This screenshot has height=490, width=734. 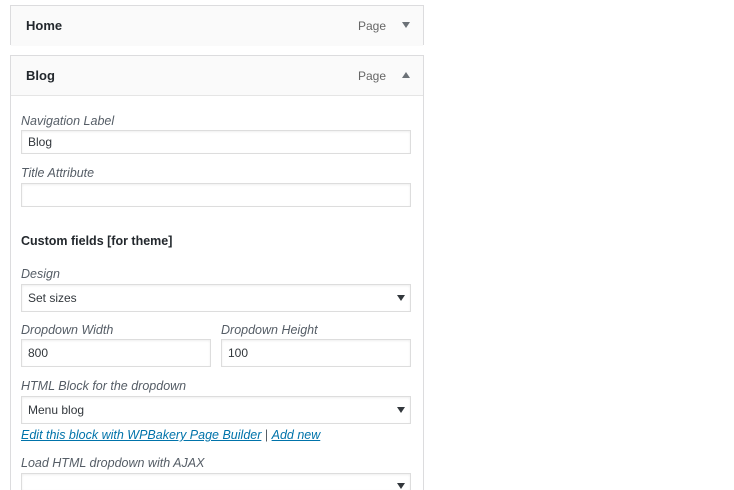 What do you see at coordinates (68, 121) in the screenshot?
I see `navigation-label-label: Navigation Label` at bounding box center [68, 121].